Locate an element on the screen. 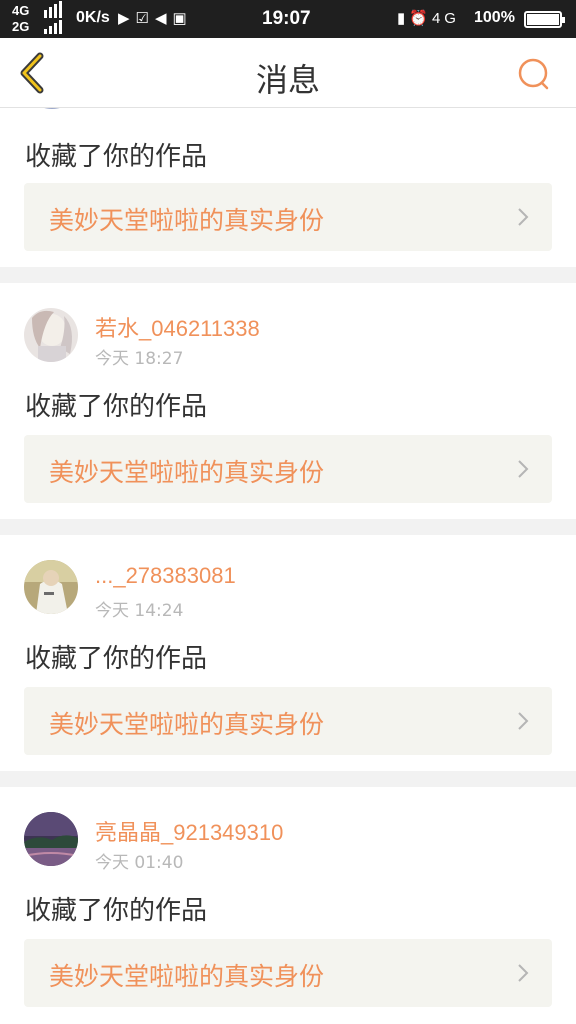 The width and height of the screenshot is (576, 1024). page-title: 消息 is located at coordinates (287, 80).